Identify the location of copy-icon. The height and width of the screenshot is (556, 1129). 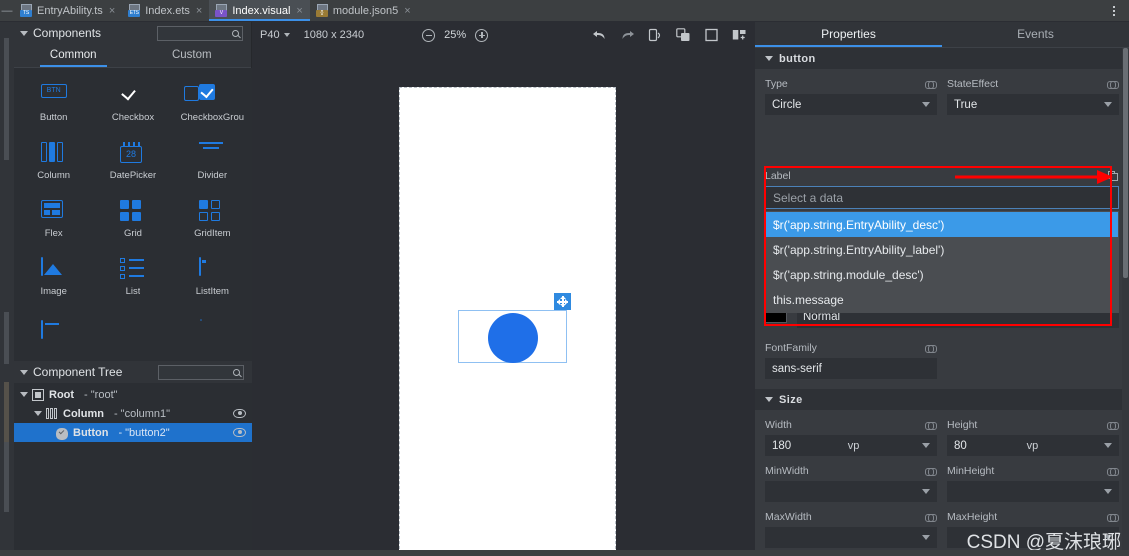
(1113, 176).